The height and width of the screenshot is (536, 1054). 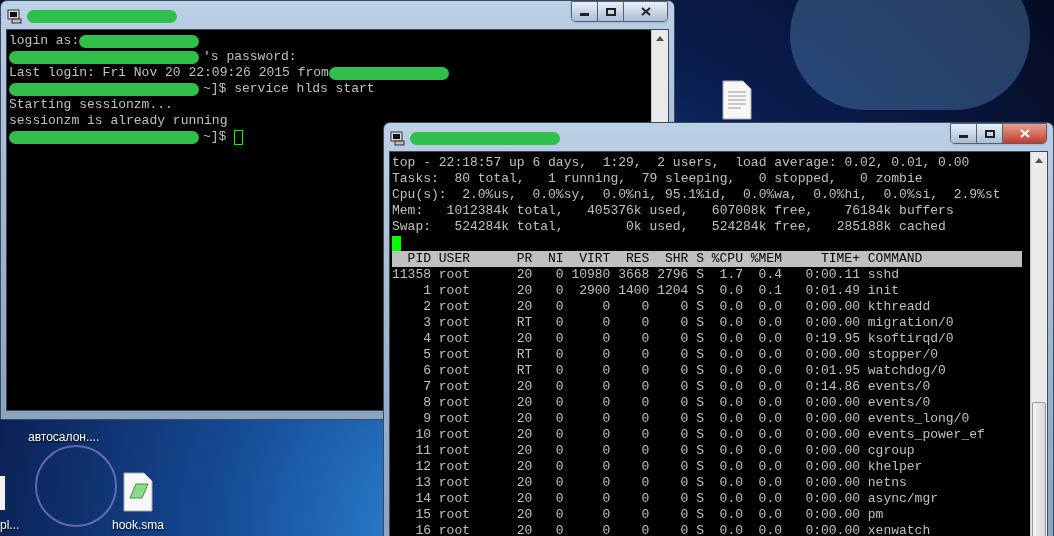 I want to click on table-cell-text: 2, so click(x=426, y=307).